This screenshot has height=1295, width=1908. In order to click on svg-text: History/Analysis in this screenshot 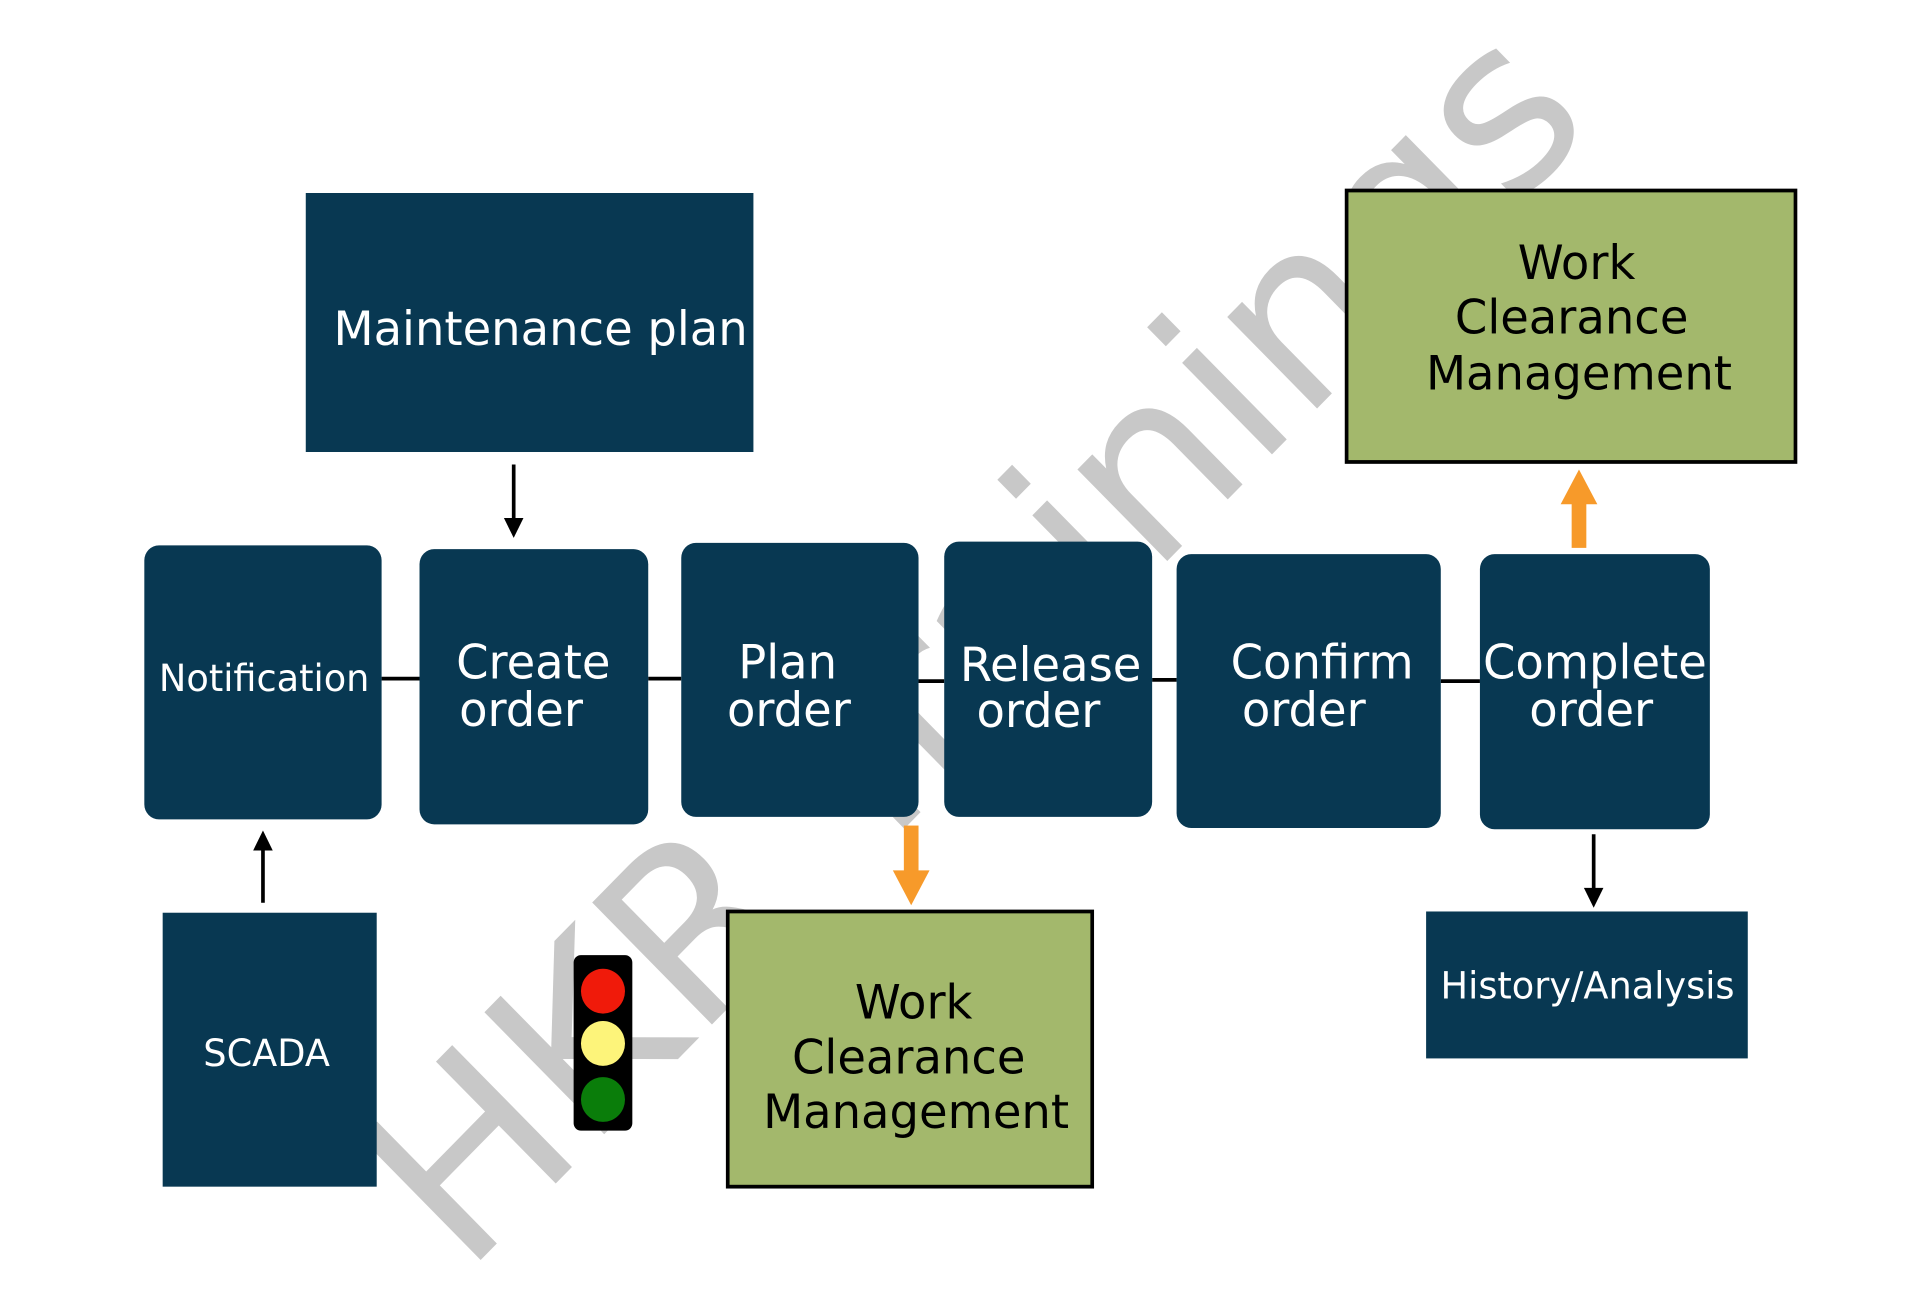, I will do `click(1588, 985)`.